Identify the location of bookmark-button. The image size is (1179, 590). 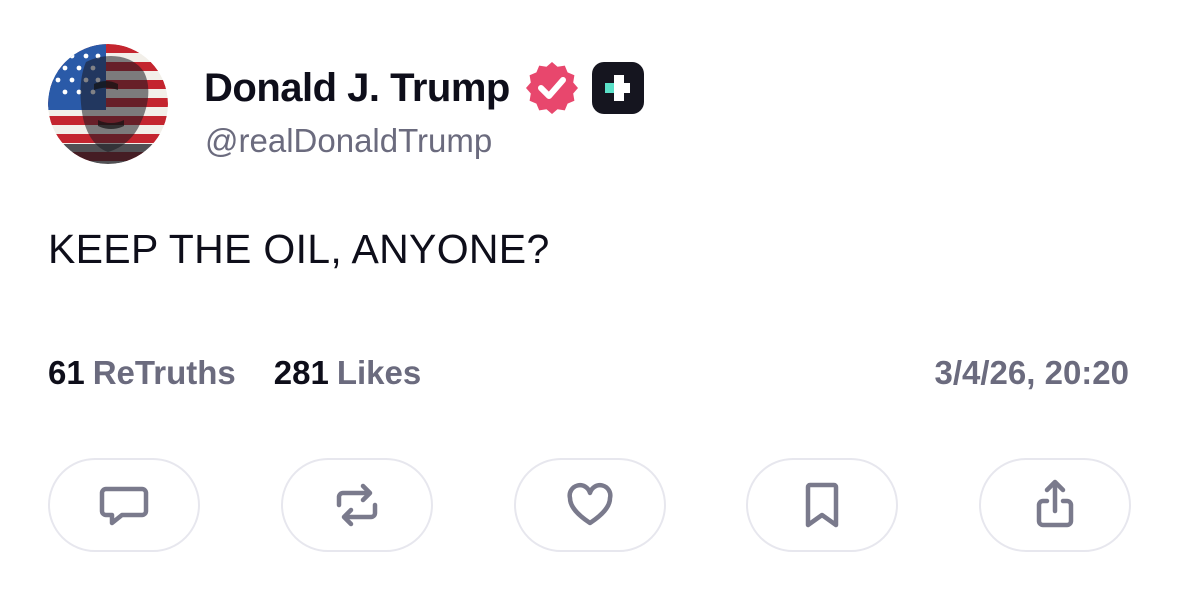
(822, 505).